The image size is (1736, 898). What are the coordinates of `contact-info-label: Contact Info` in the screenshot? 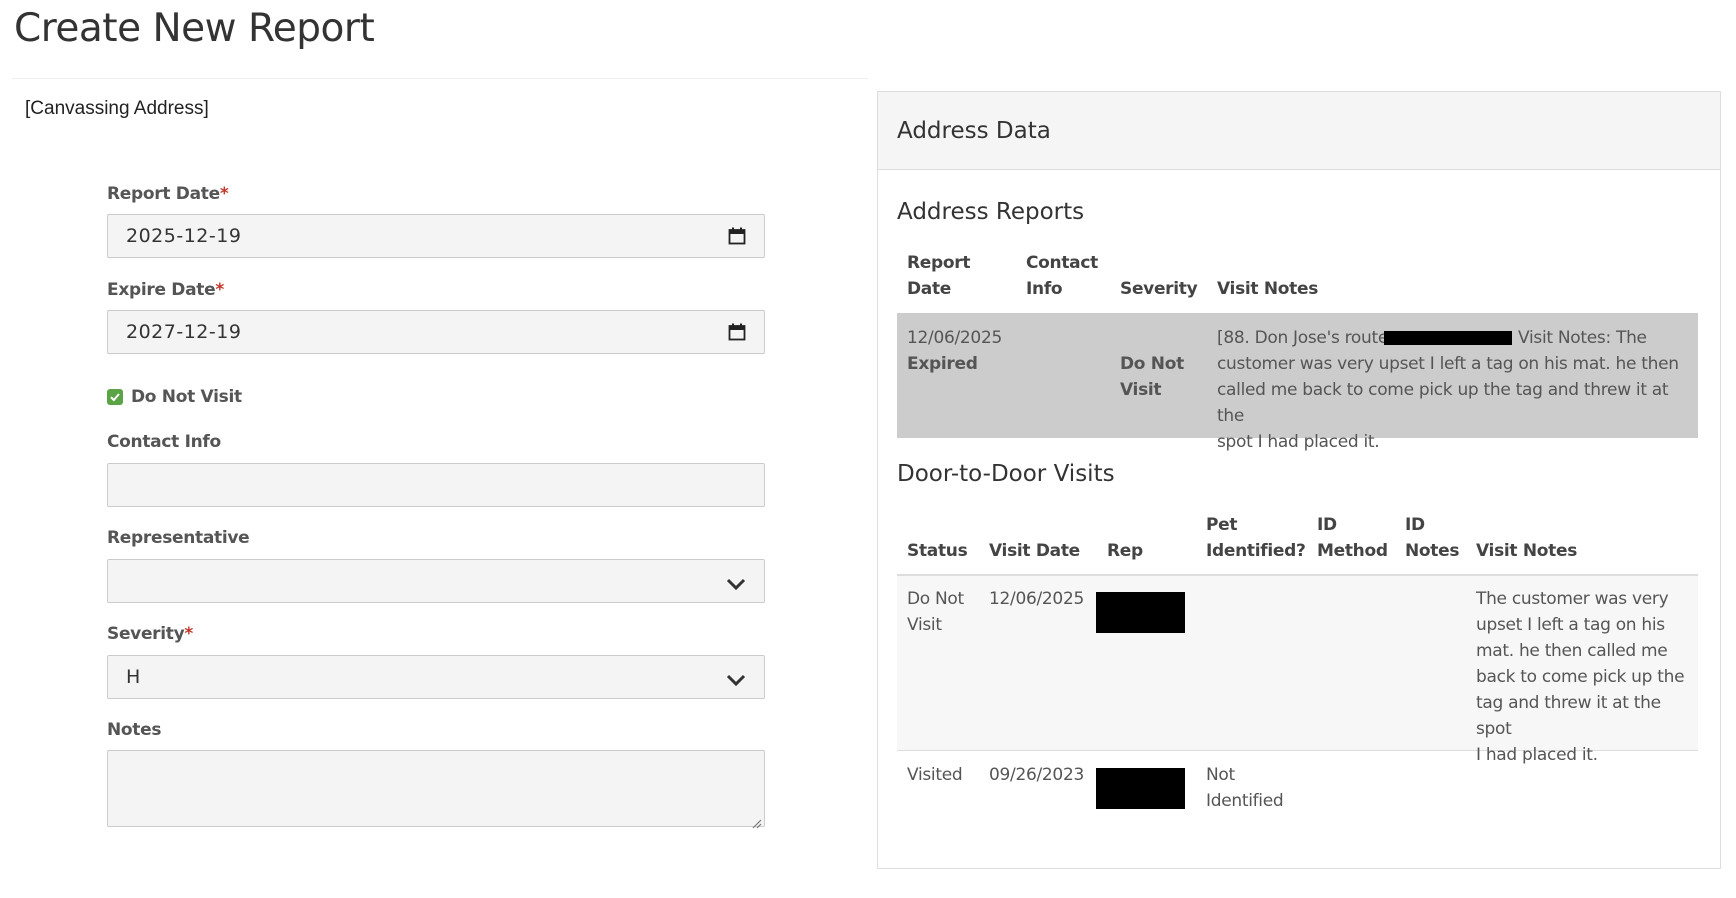 It's located at (164, 442).